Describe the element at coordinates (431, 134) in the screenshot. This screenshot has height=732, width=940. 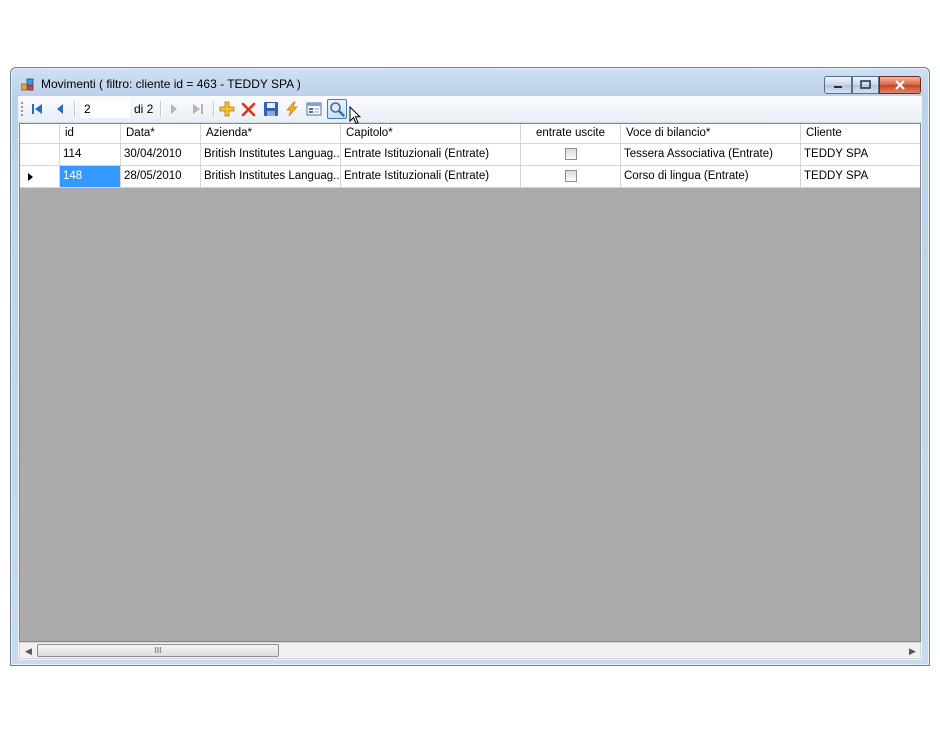
I see `column-header-capitolo: Capitolo*` at that location.